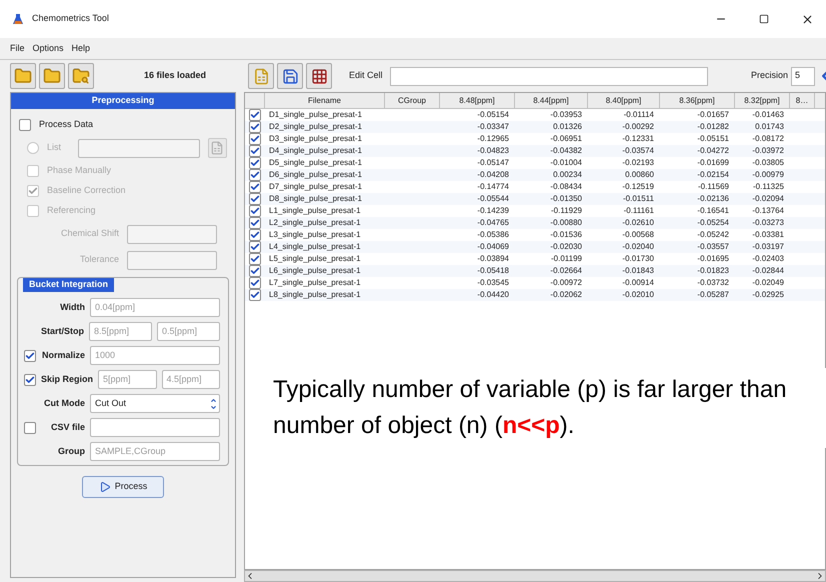  What do you see at coordinates (713, 127) in the screenshot?
I see `table-cell-text: -0.01282` at bounding box center [713, 127].